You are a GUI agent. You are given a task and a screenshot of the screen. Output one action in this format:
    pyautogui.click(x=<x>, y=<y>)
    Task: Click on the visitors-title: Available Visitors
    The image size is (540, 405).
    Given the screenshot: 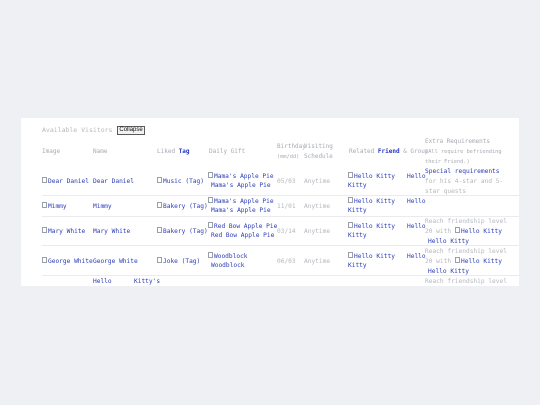 What is the action you would take?
    pyautogui.click(x=77, y=130)
    